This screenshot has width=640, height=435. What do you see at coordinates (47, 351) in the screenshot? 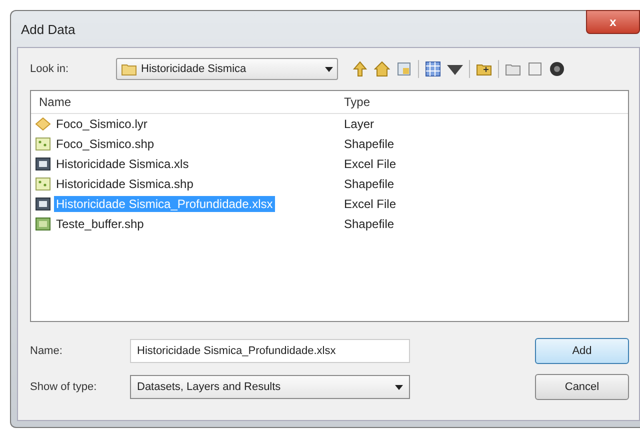
I see `name-label: Name:` at bounding box center [47, 351].